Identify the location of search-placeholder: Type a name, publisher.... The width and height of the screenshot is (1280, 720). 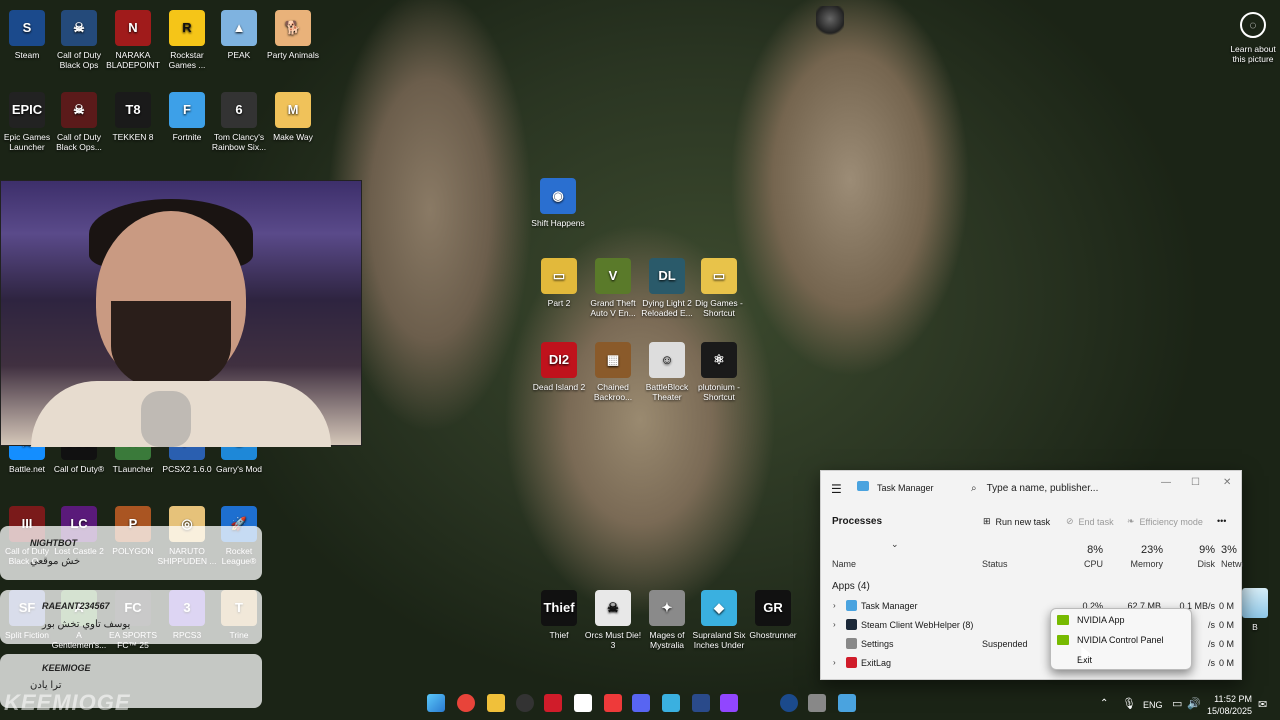
(1042, 488).